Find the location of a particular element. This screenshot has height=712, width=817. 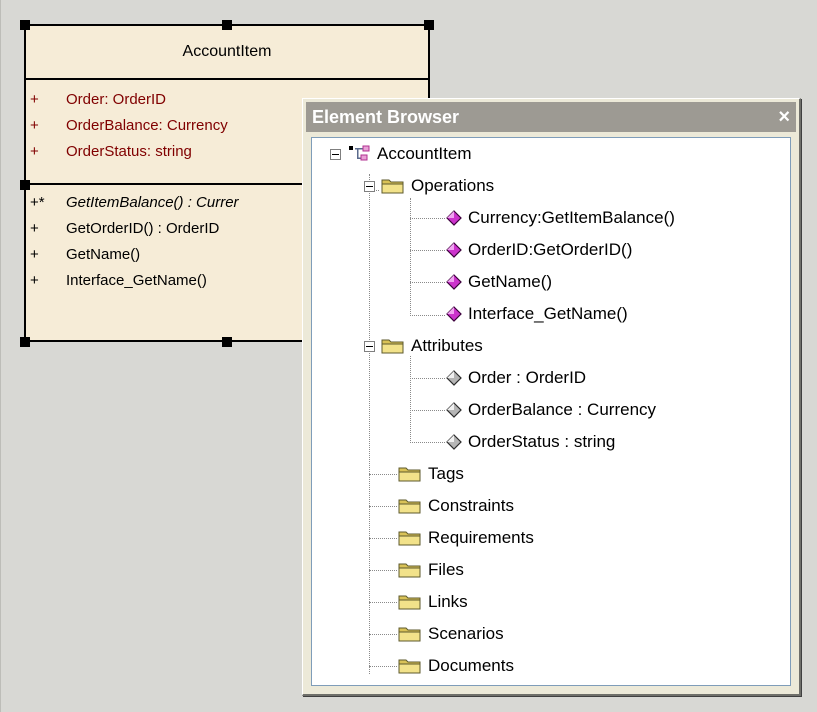

tree-node-attribute: OrderStatus : string is located at coordinates (530, 442).